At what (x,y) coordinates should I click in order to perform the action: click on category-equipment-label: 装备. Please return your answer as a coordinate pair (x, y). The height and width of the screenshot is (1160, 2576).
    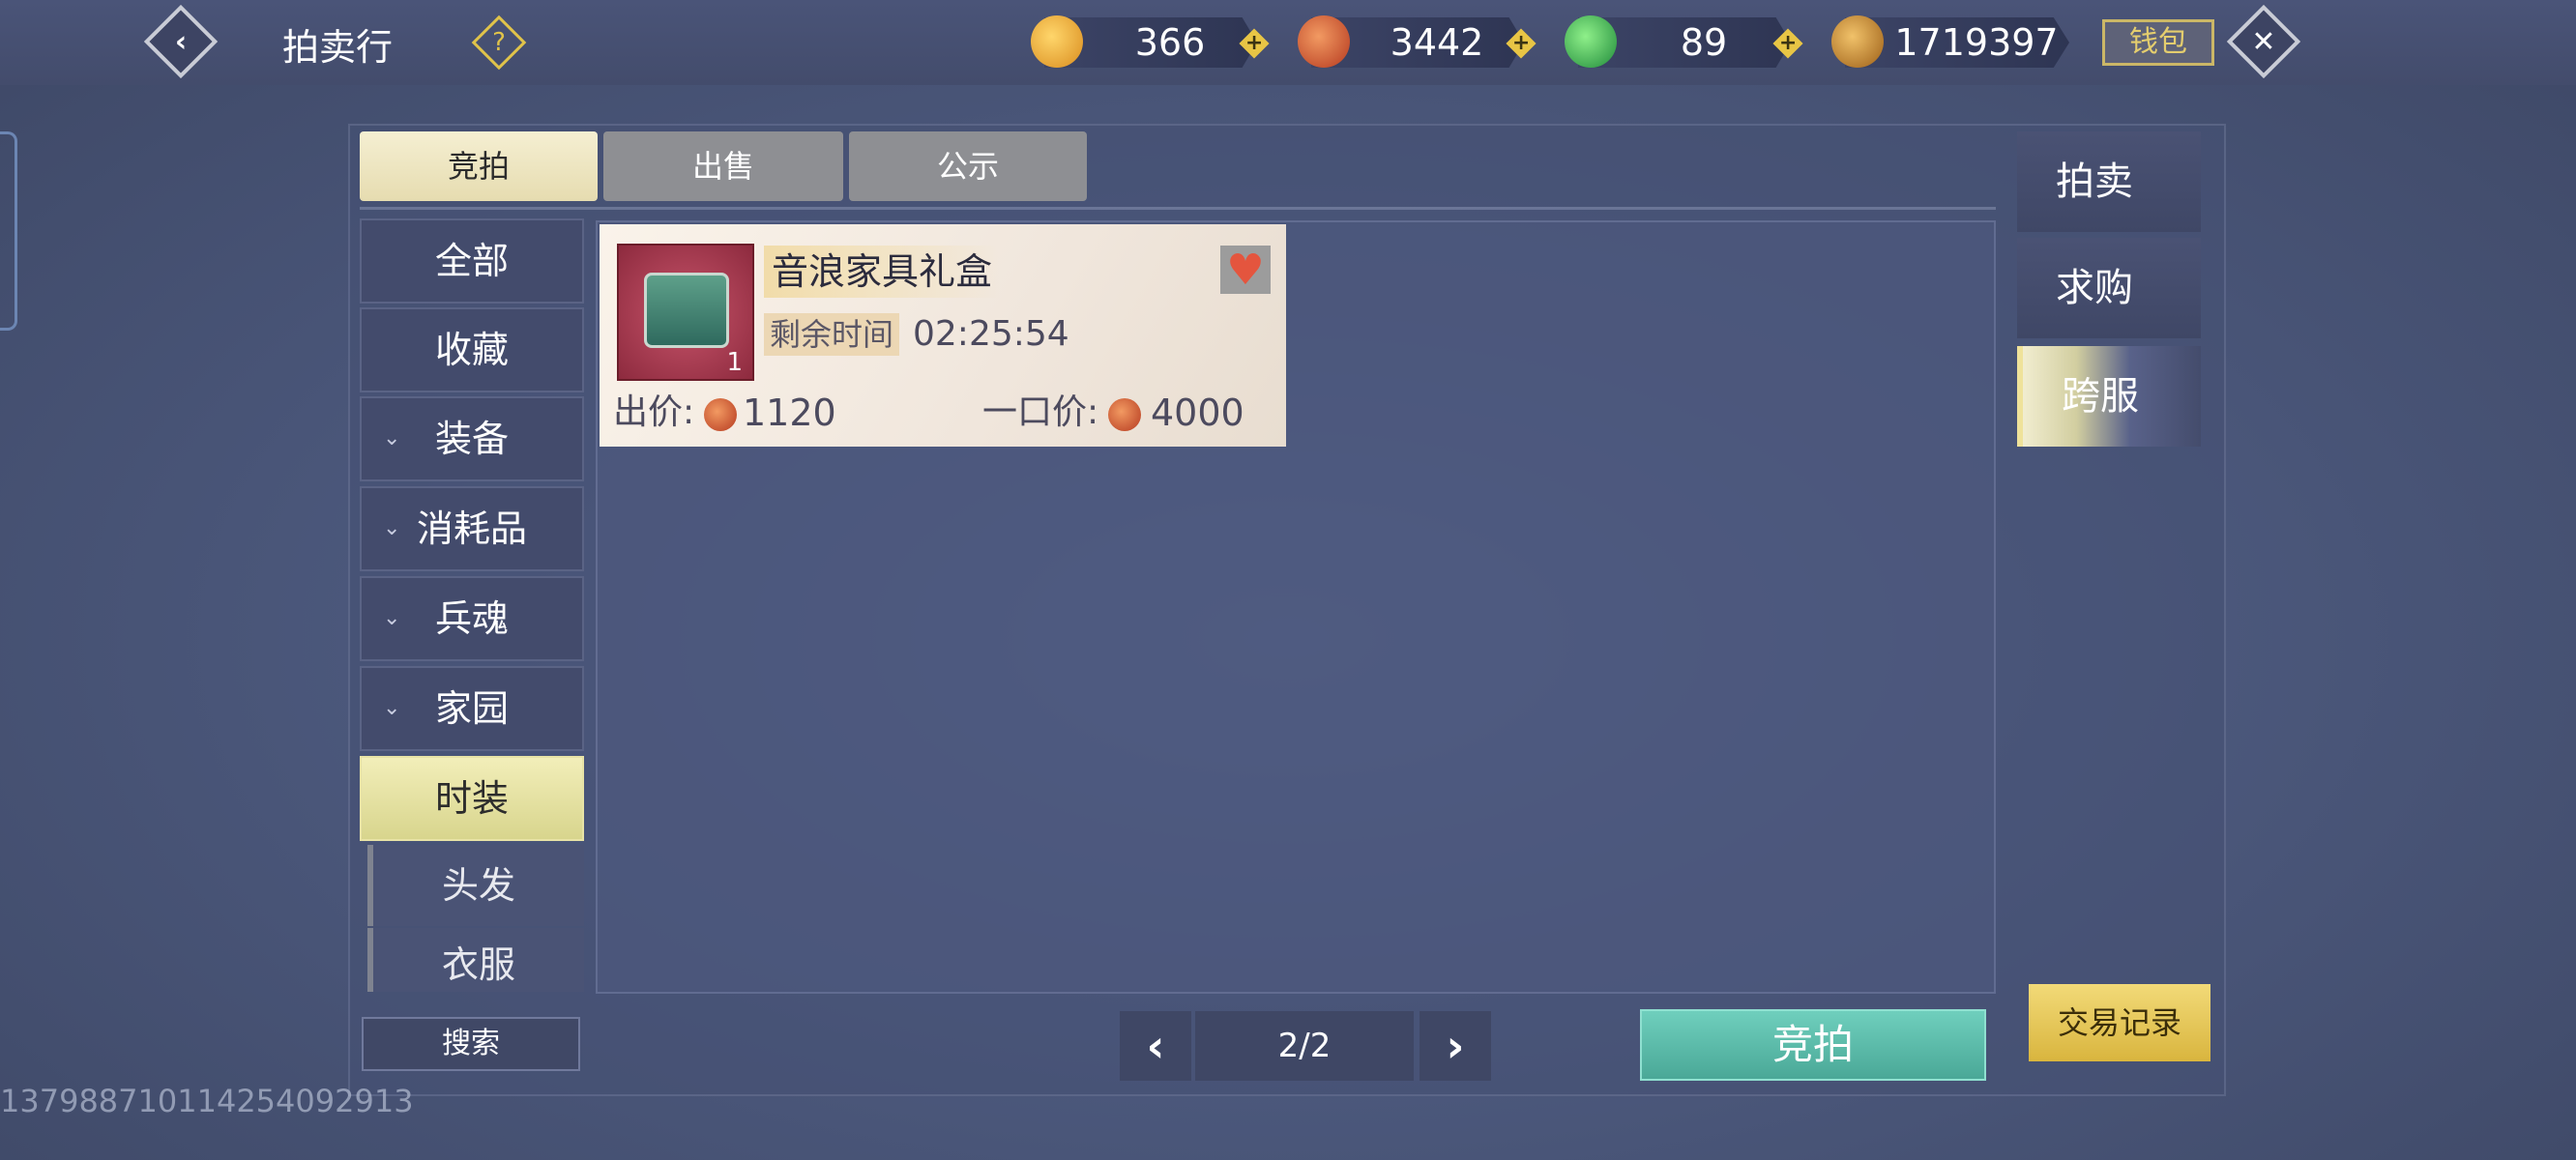
    Looking at the image, I should click on (471, 439).